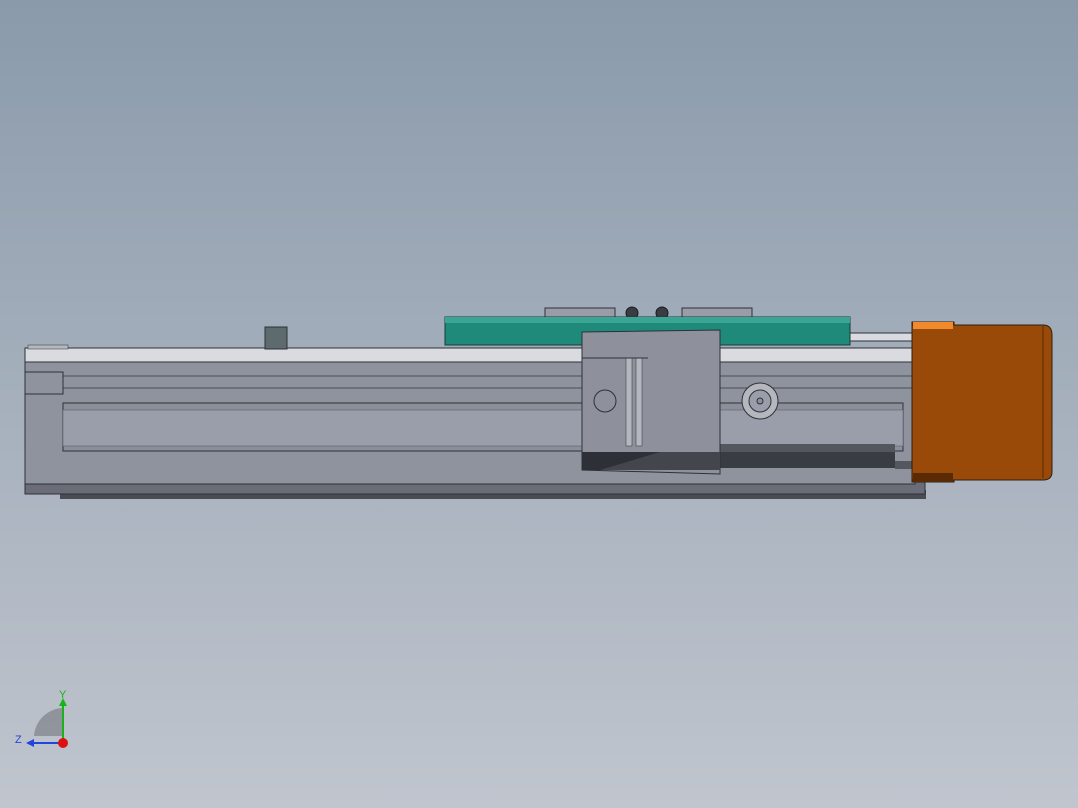 The height and width of the screenshot is (808, 1078). What do you see at coordinates (647, 320) in the screenshot?
I see `mounting-plate-highlight` at bounding box center [647, 320].